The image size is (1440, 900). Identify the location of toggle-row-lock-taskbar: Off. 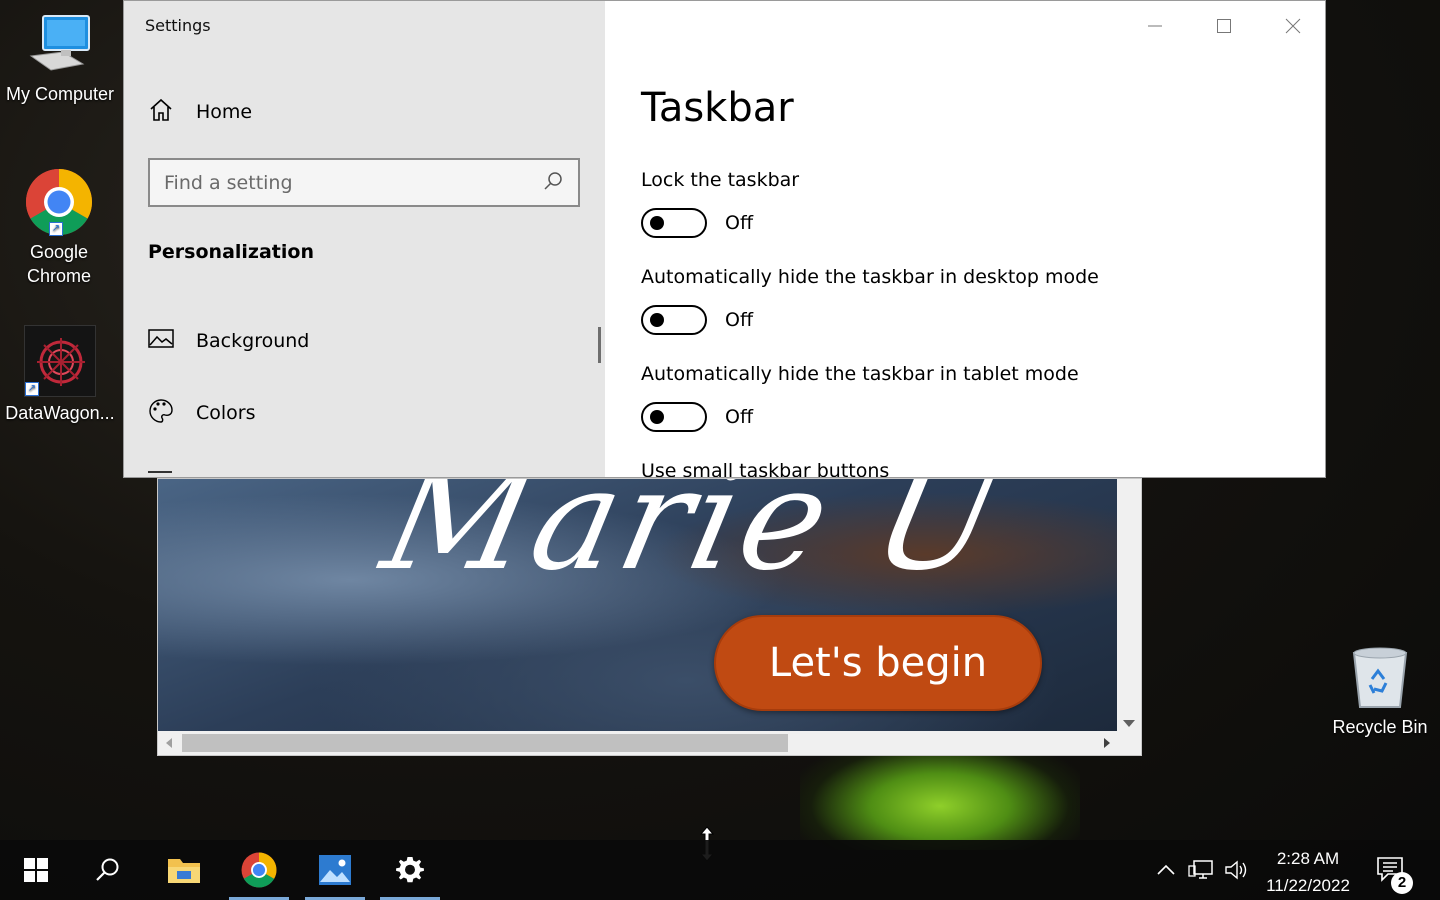
(697, 223).